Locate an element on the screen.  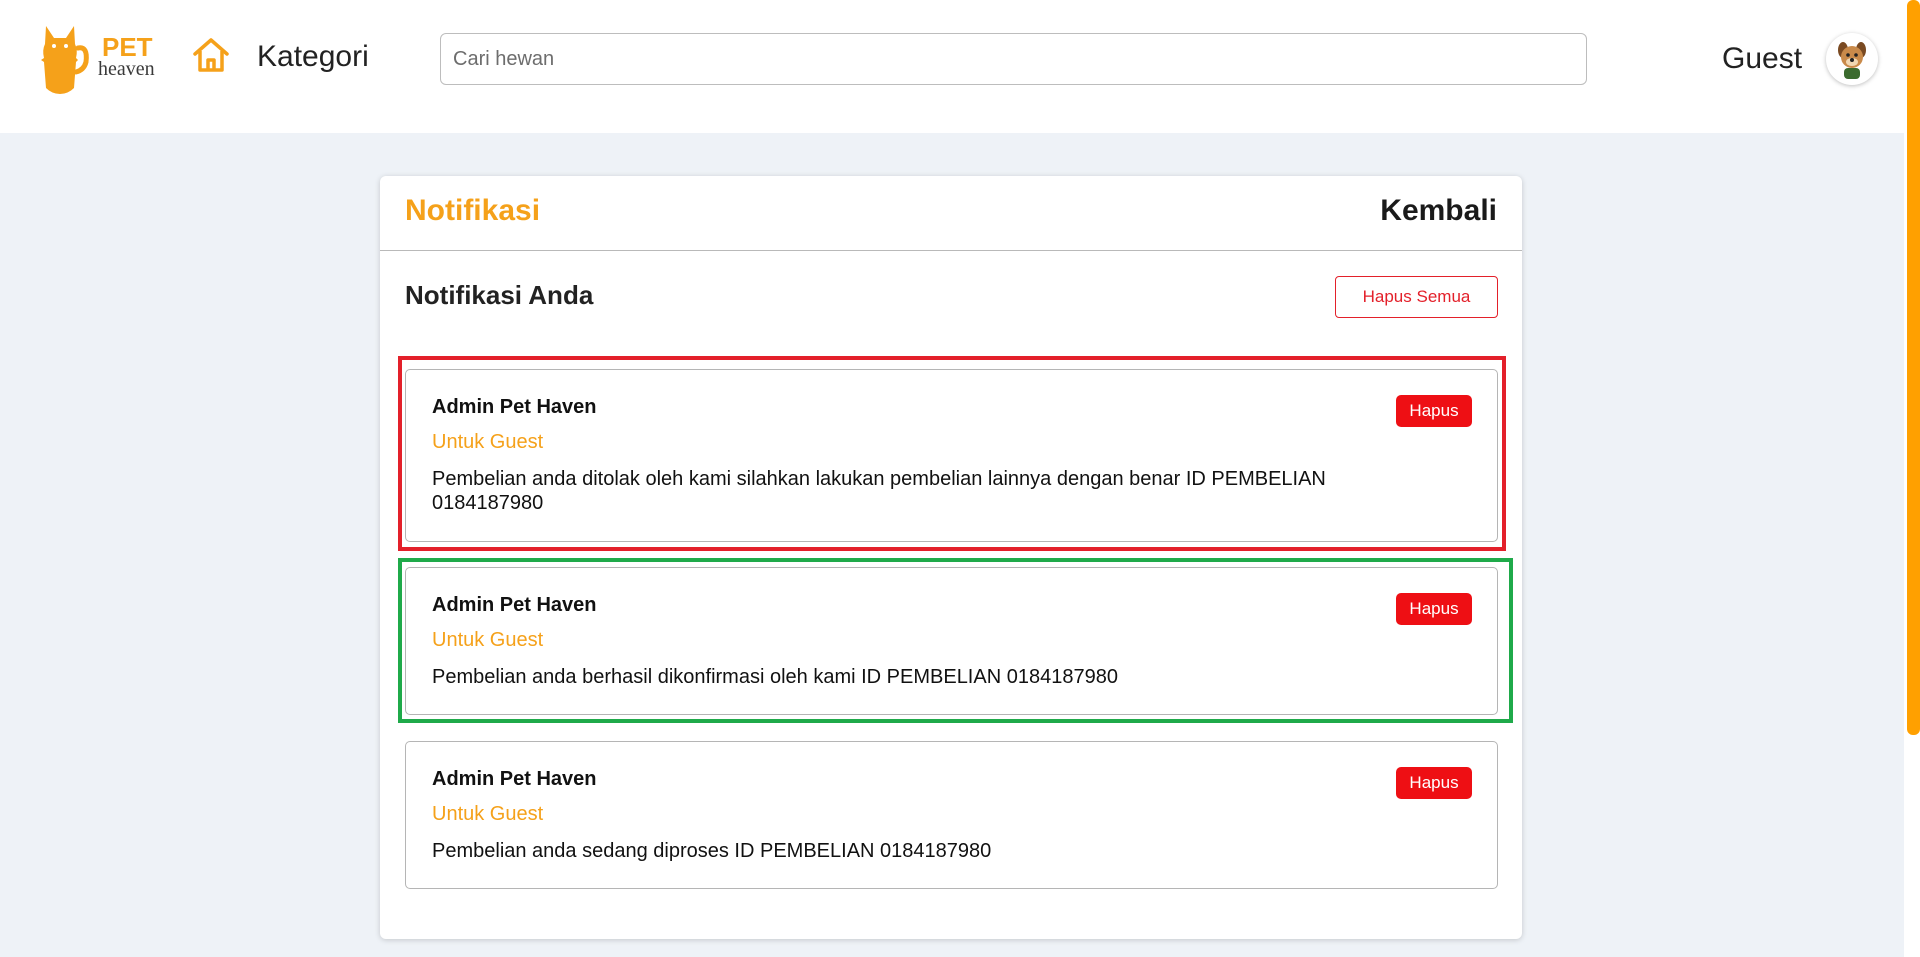
user-name: Guest is located at coordinates (1762, 58).